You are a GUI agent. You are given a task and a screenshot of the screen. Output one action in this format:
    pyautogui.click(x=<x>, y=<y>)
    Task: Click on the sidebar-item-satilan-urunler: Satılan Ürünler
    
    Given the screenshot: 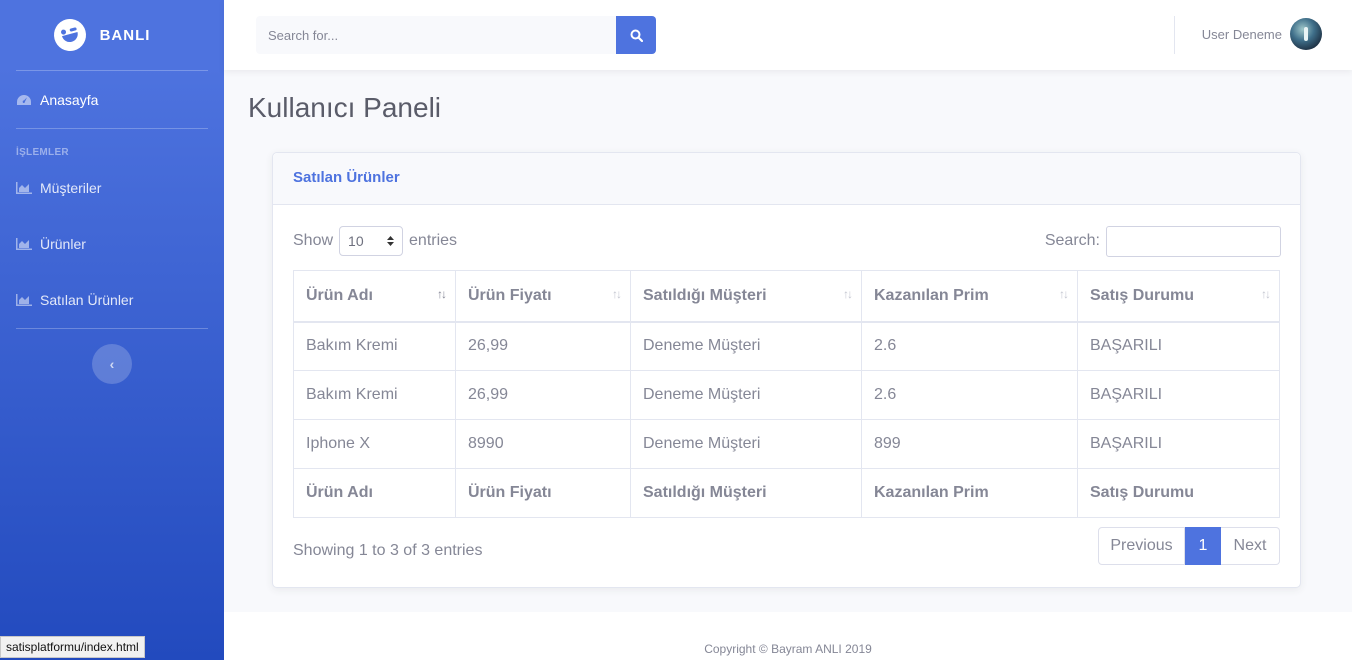 What is the action you would take?
    pyautogui.click(x=112, y=300)
    